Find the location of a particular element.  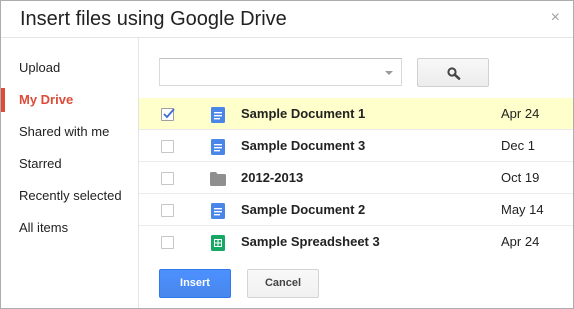

checkmark-icon is located at coordinates (169, 113).